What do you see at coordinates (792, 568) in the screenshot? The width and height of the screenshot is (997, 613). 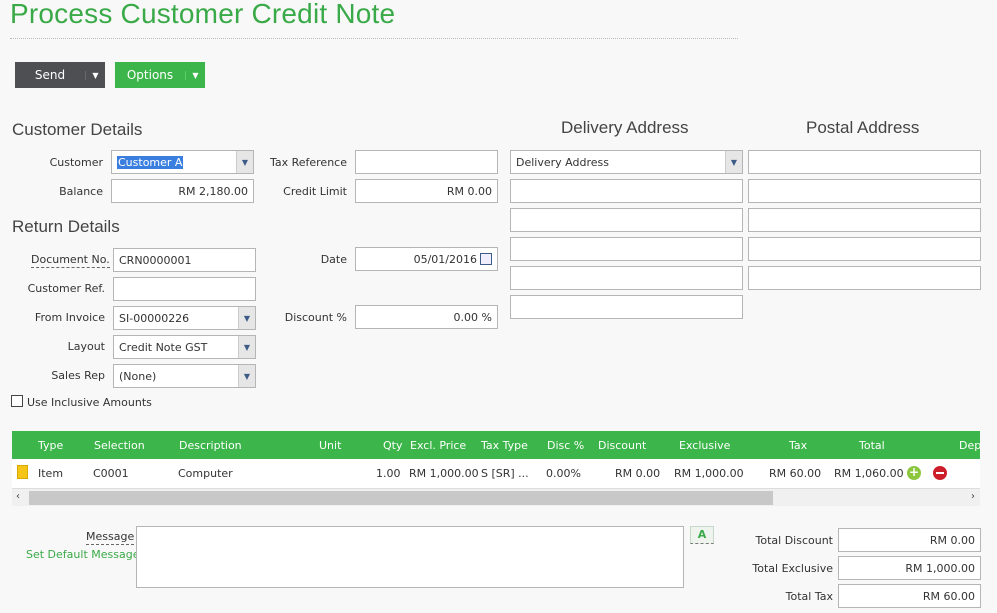 I see `total-exclusive-label: Total Exclusive` at bounding box center [792, 568].